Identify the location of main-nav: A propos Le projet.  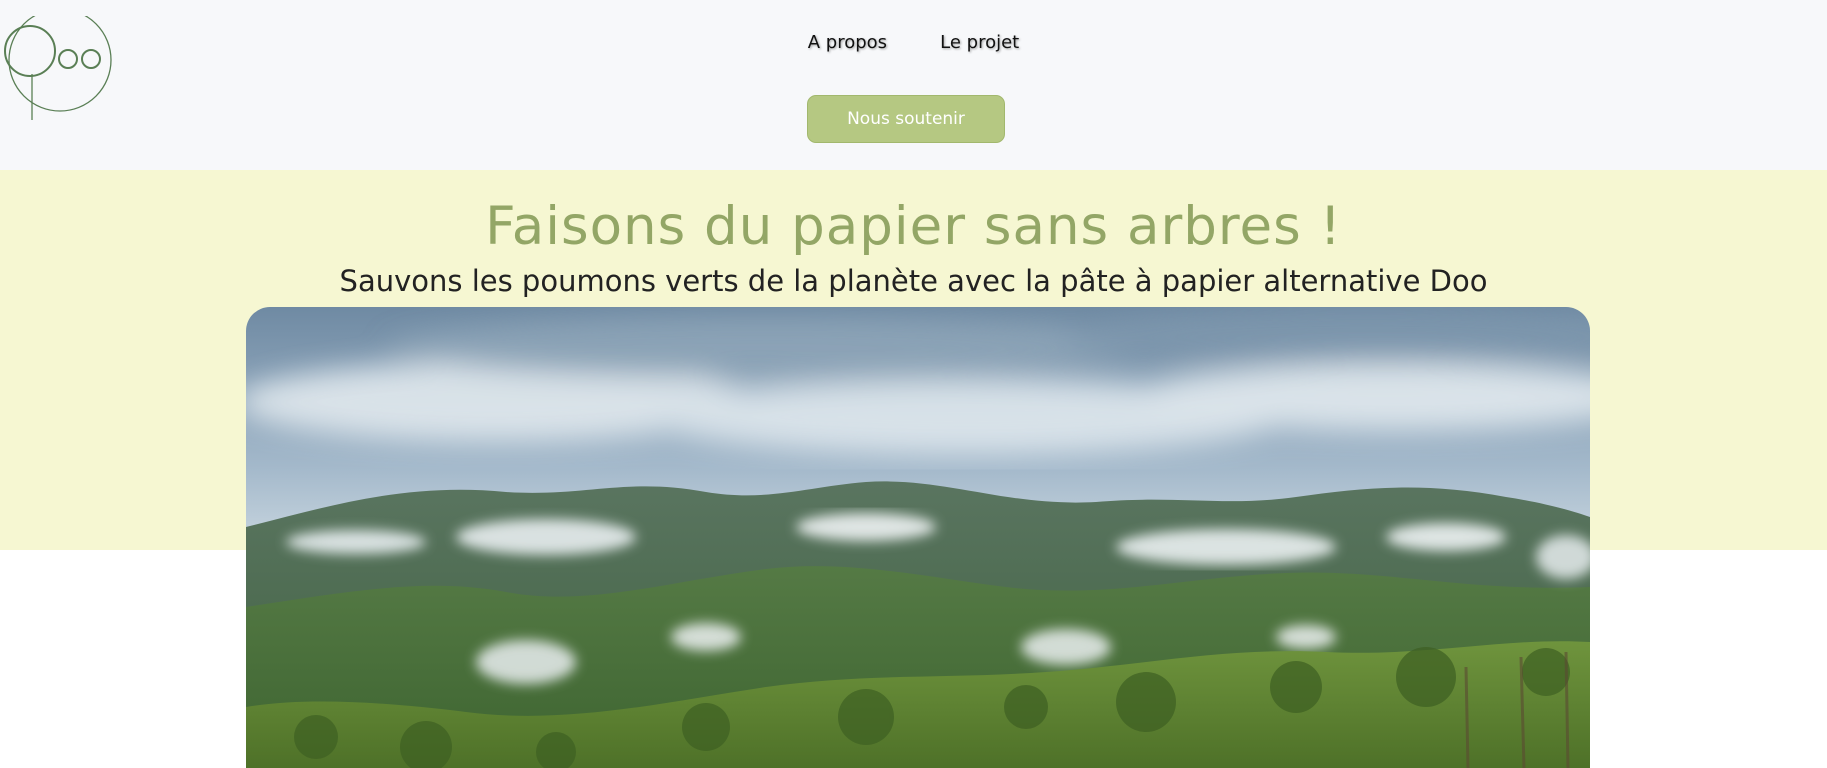
(913, 42).